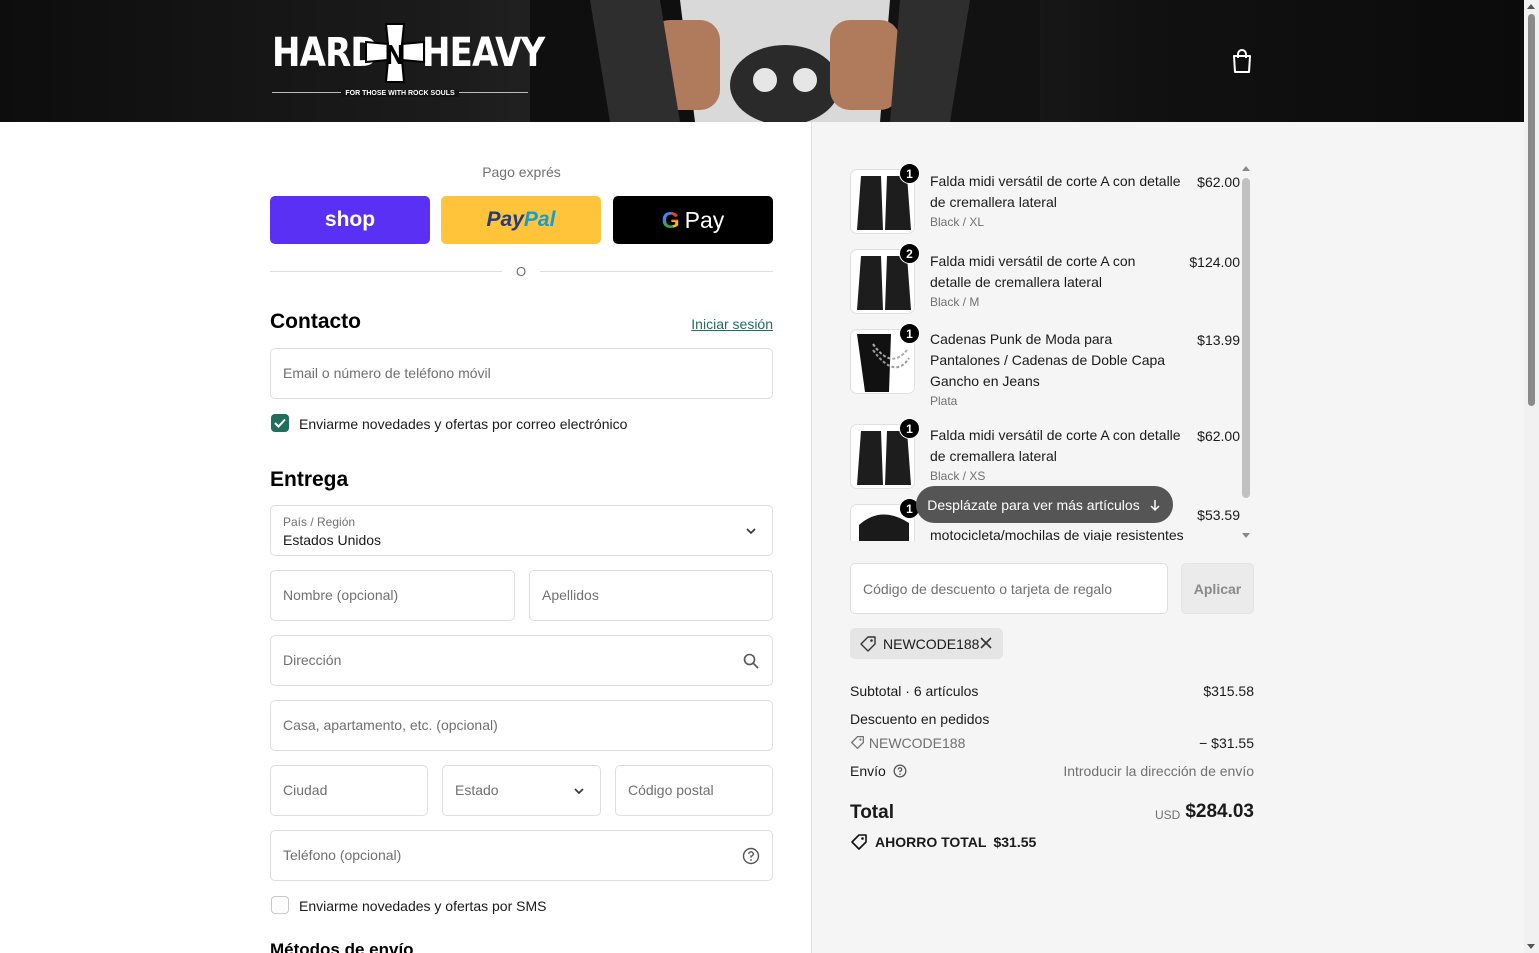 Image resolution: width=1539 pixels, height=953 pixels. I want to click on first-name-field: Nombre (opcional), so click(392, 595).